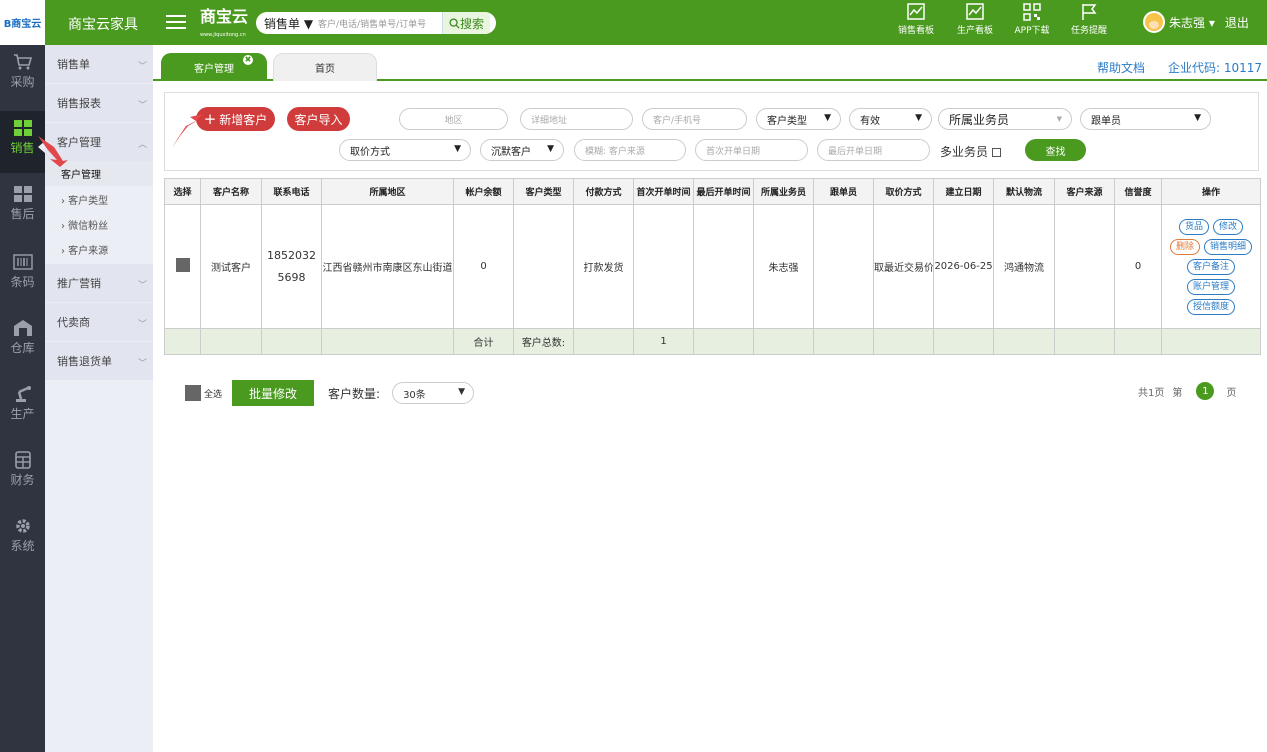 This screenshot has width=1267, height=752. What do you see at coordinates (1210, 306) in the screenshot?
I see `credit-limit-link: 授信额度` at bounding box center [1210, 306].